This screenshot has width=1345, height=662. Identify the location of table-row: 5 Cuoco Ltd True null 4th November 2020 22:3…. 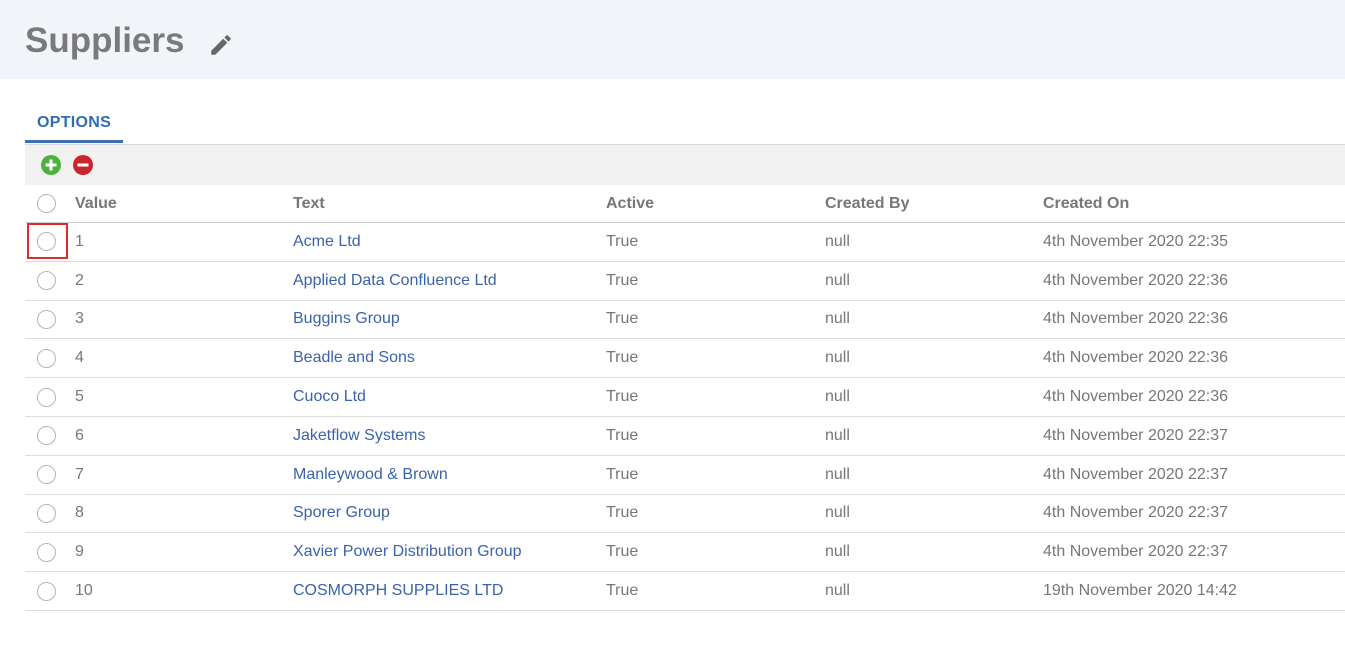
(685, 397).